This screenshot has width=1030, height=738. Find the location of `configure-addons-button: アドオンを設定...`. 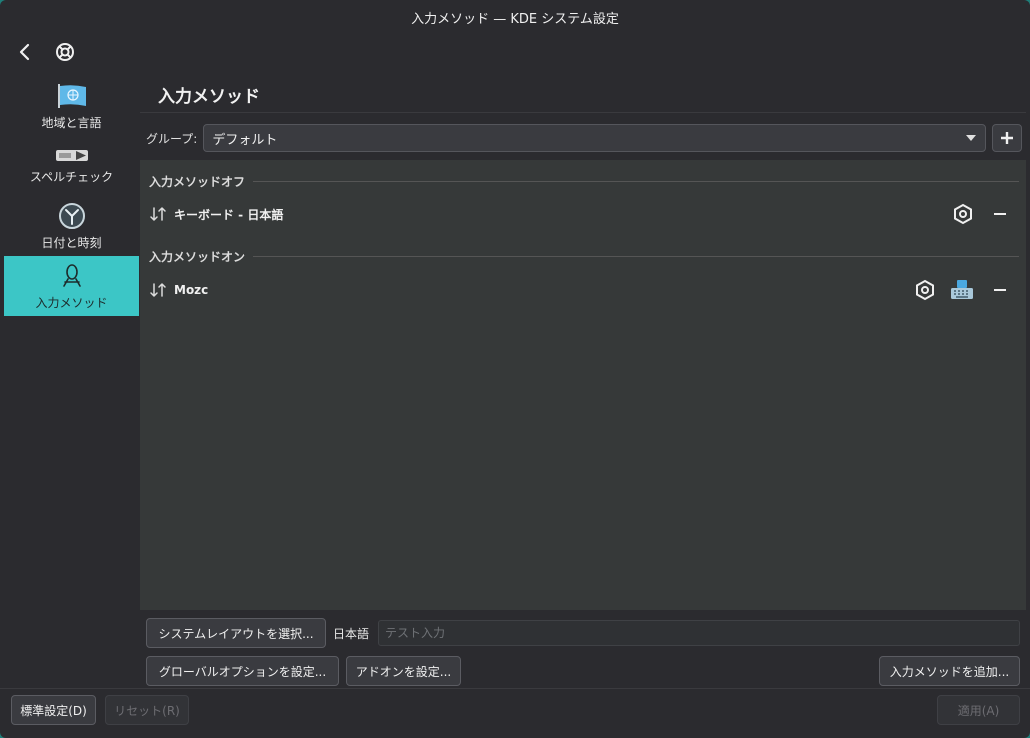

configure-addons-button: アドオンを設定... is located at coordinates (403, 671).